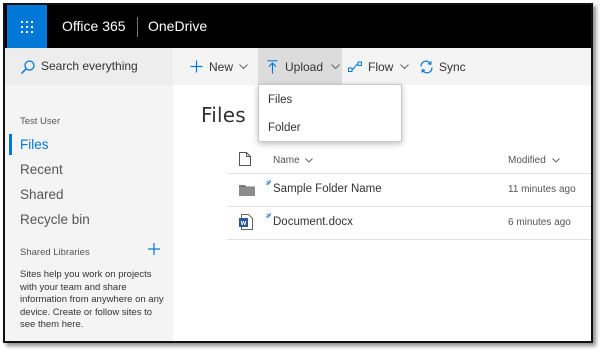 Image resolution: width=600 pixels, height=352 pixels. I want to click on app-launcher-button, so click(27, 26).